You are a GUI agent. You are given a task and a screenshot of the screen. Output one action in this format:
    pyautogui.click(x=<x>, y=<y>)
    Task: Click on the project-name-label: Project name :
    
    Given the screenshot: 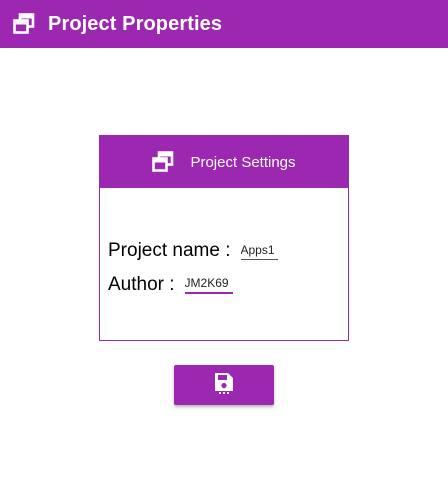 What is the action you would take?
    pyautogui.click(x=169, y=250)
    